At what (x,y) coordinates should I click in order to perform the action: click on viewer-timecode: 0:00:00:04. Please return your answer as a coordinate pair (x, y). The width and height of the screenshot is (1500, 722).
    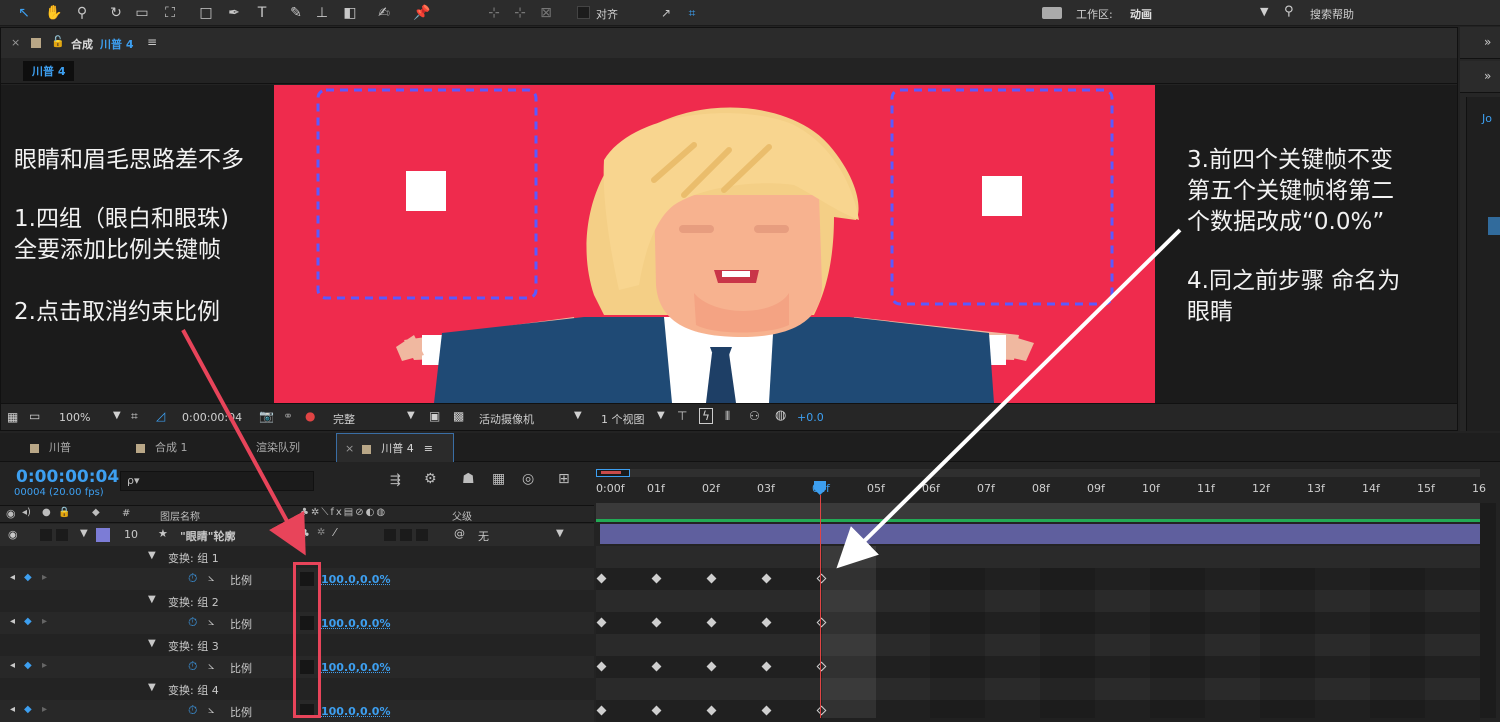
    Looking at the image, I should click on (212, 417).